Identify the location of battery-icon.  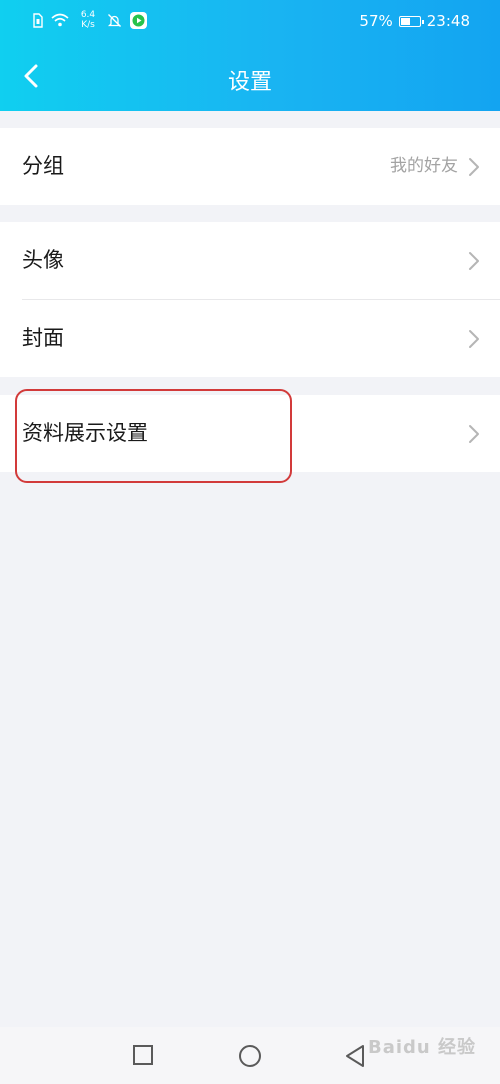
(411, 21).